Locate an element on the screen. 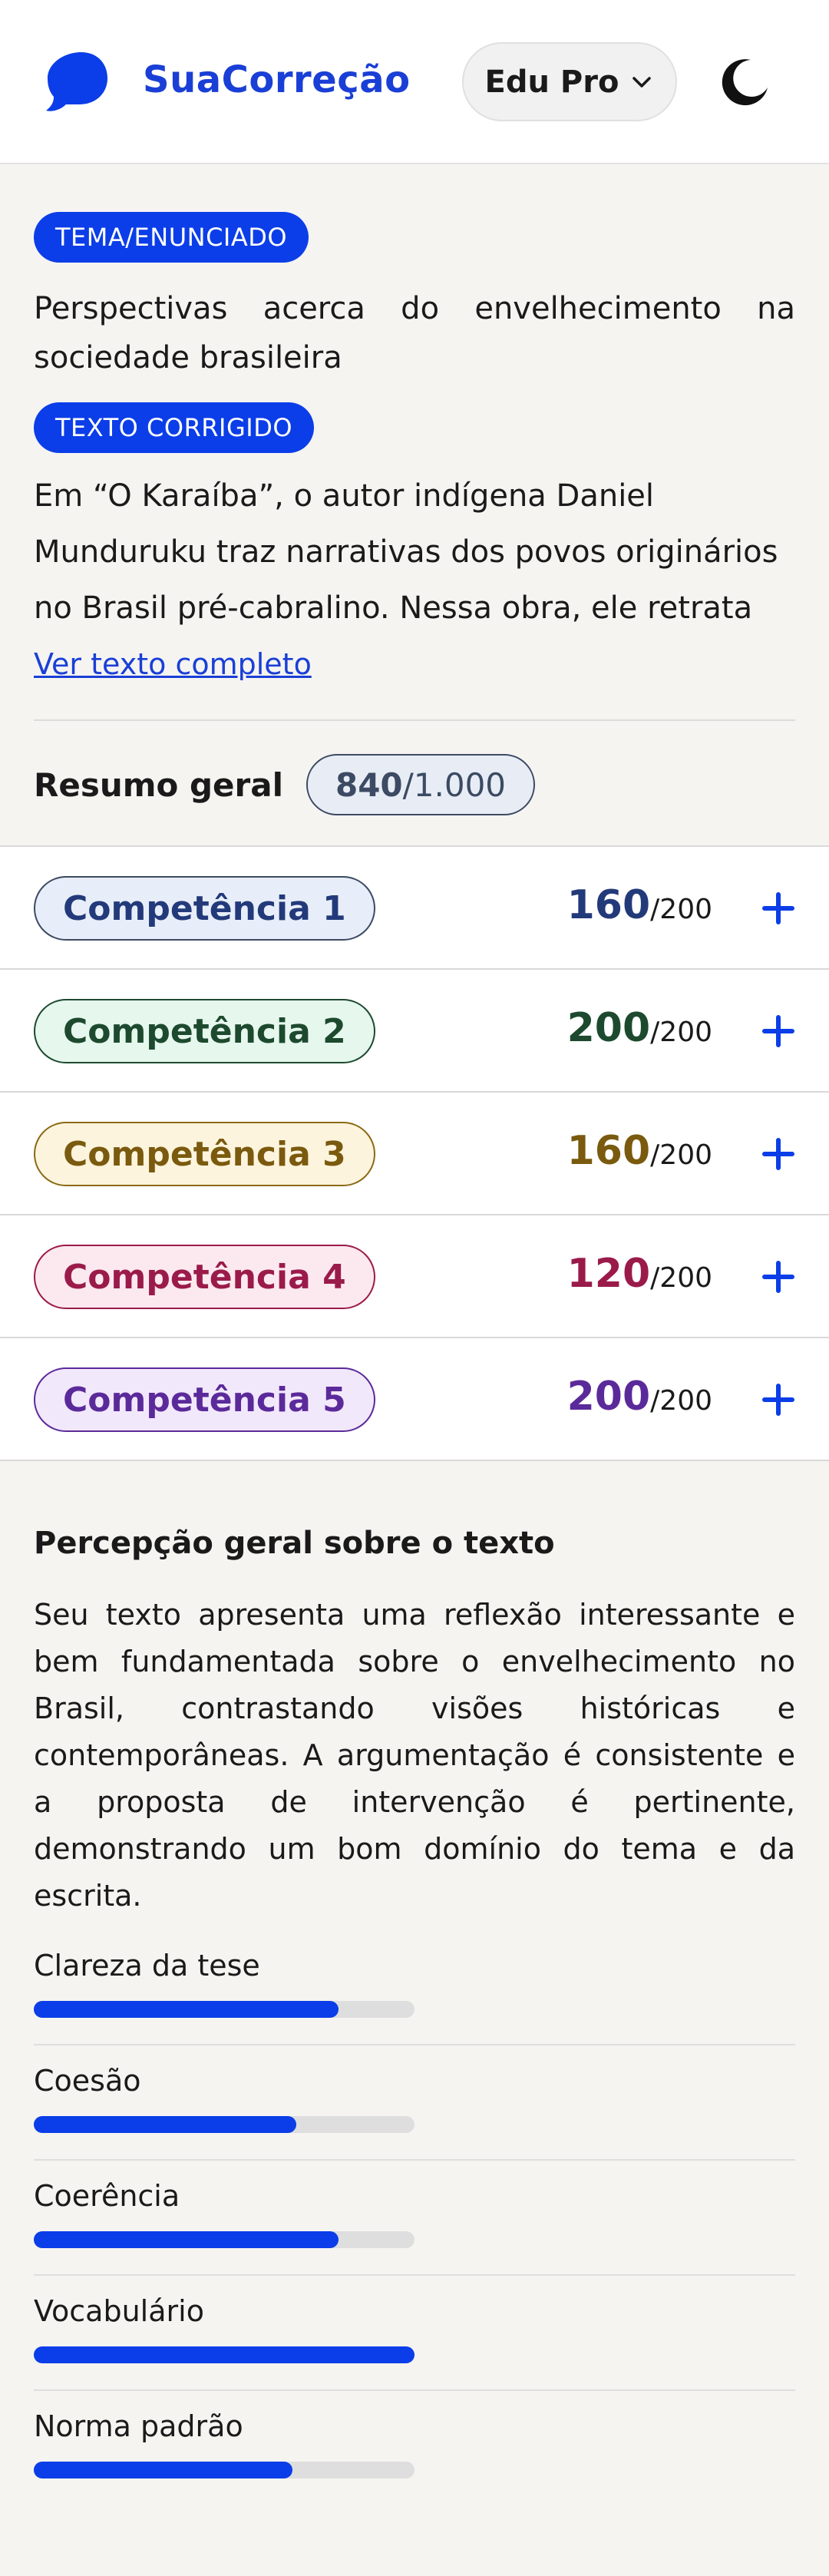  competency-score: 120 /200 is located at coordinates (639, 1274).